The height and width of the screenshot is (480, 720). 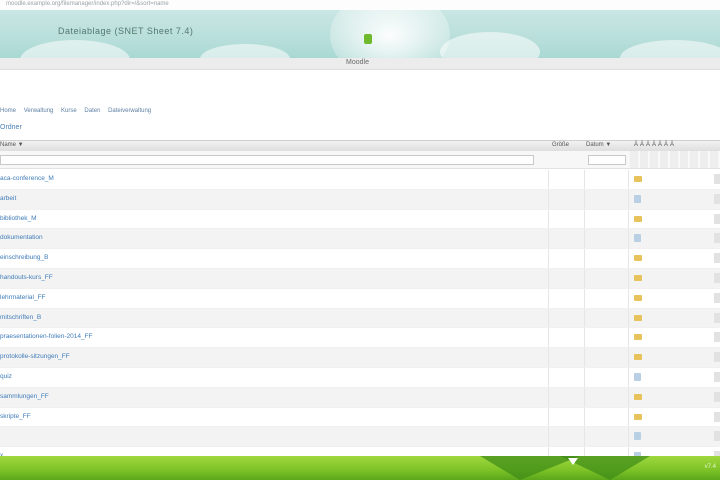 I want to click on row-name-link: sammlungen_FF, so click(x=24, y=396).